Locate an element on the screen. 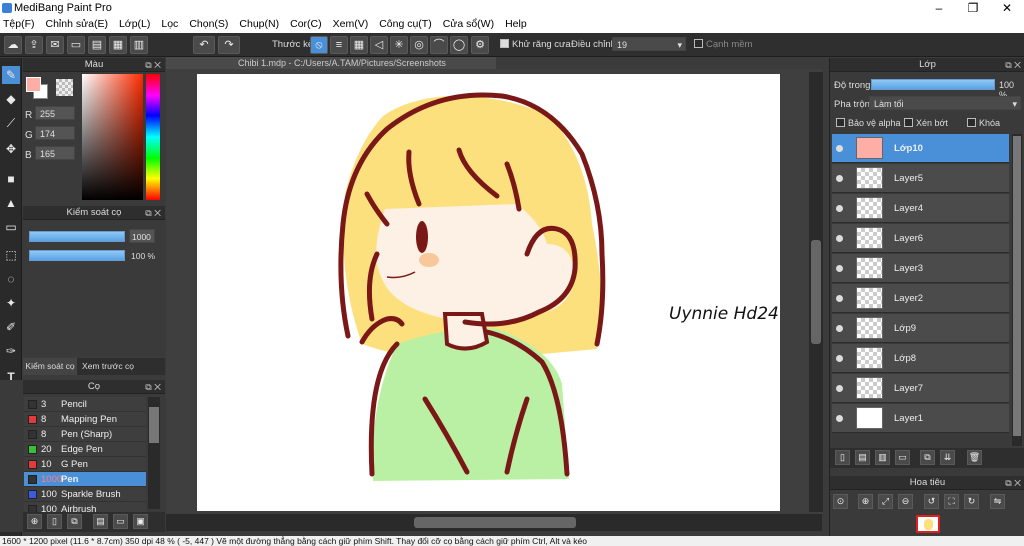 This screenshot has height=546, width=1024. brush-opacity-slider is located at coordinates (77, 255).